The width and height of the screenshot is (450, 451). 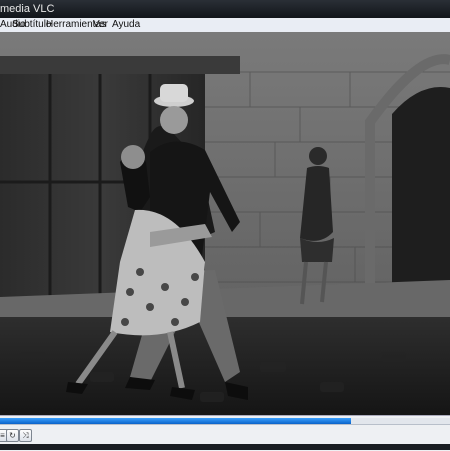 What do you see at coordinates (175, 421) in the screenshot?
I see `seek-bar-progress` at bounding box center [175, 421].